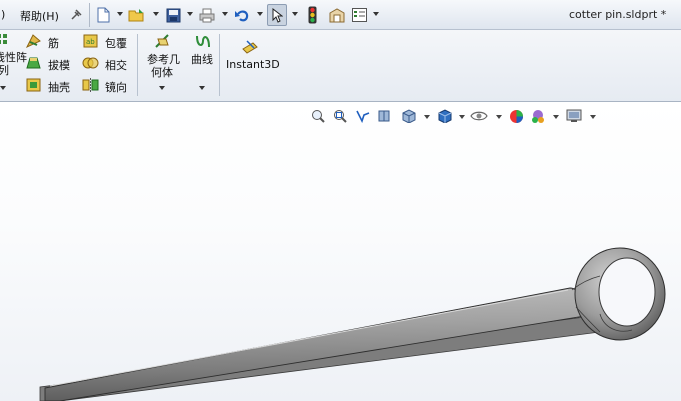  I want to click on draft-icon, so click(33, 64).